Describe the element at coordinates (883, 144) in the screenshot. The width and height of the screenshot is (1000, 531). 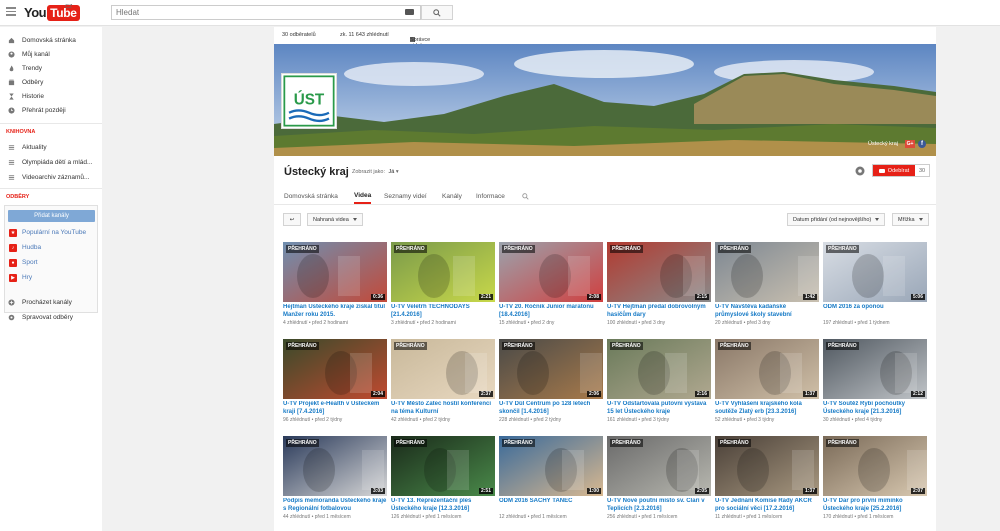
I see `banner-website-link: Ústecký kraj` at that location.